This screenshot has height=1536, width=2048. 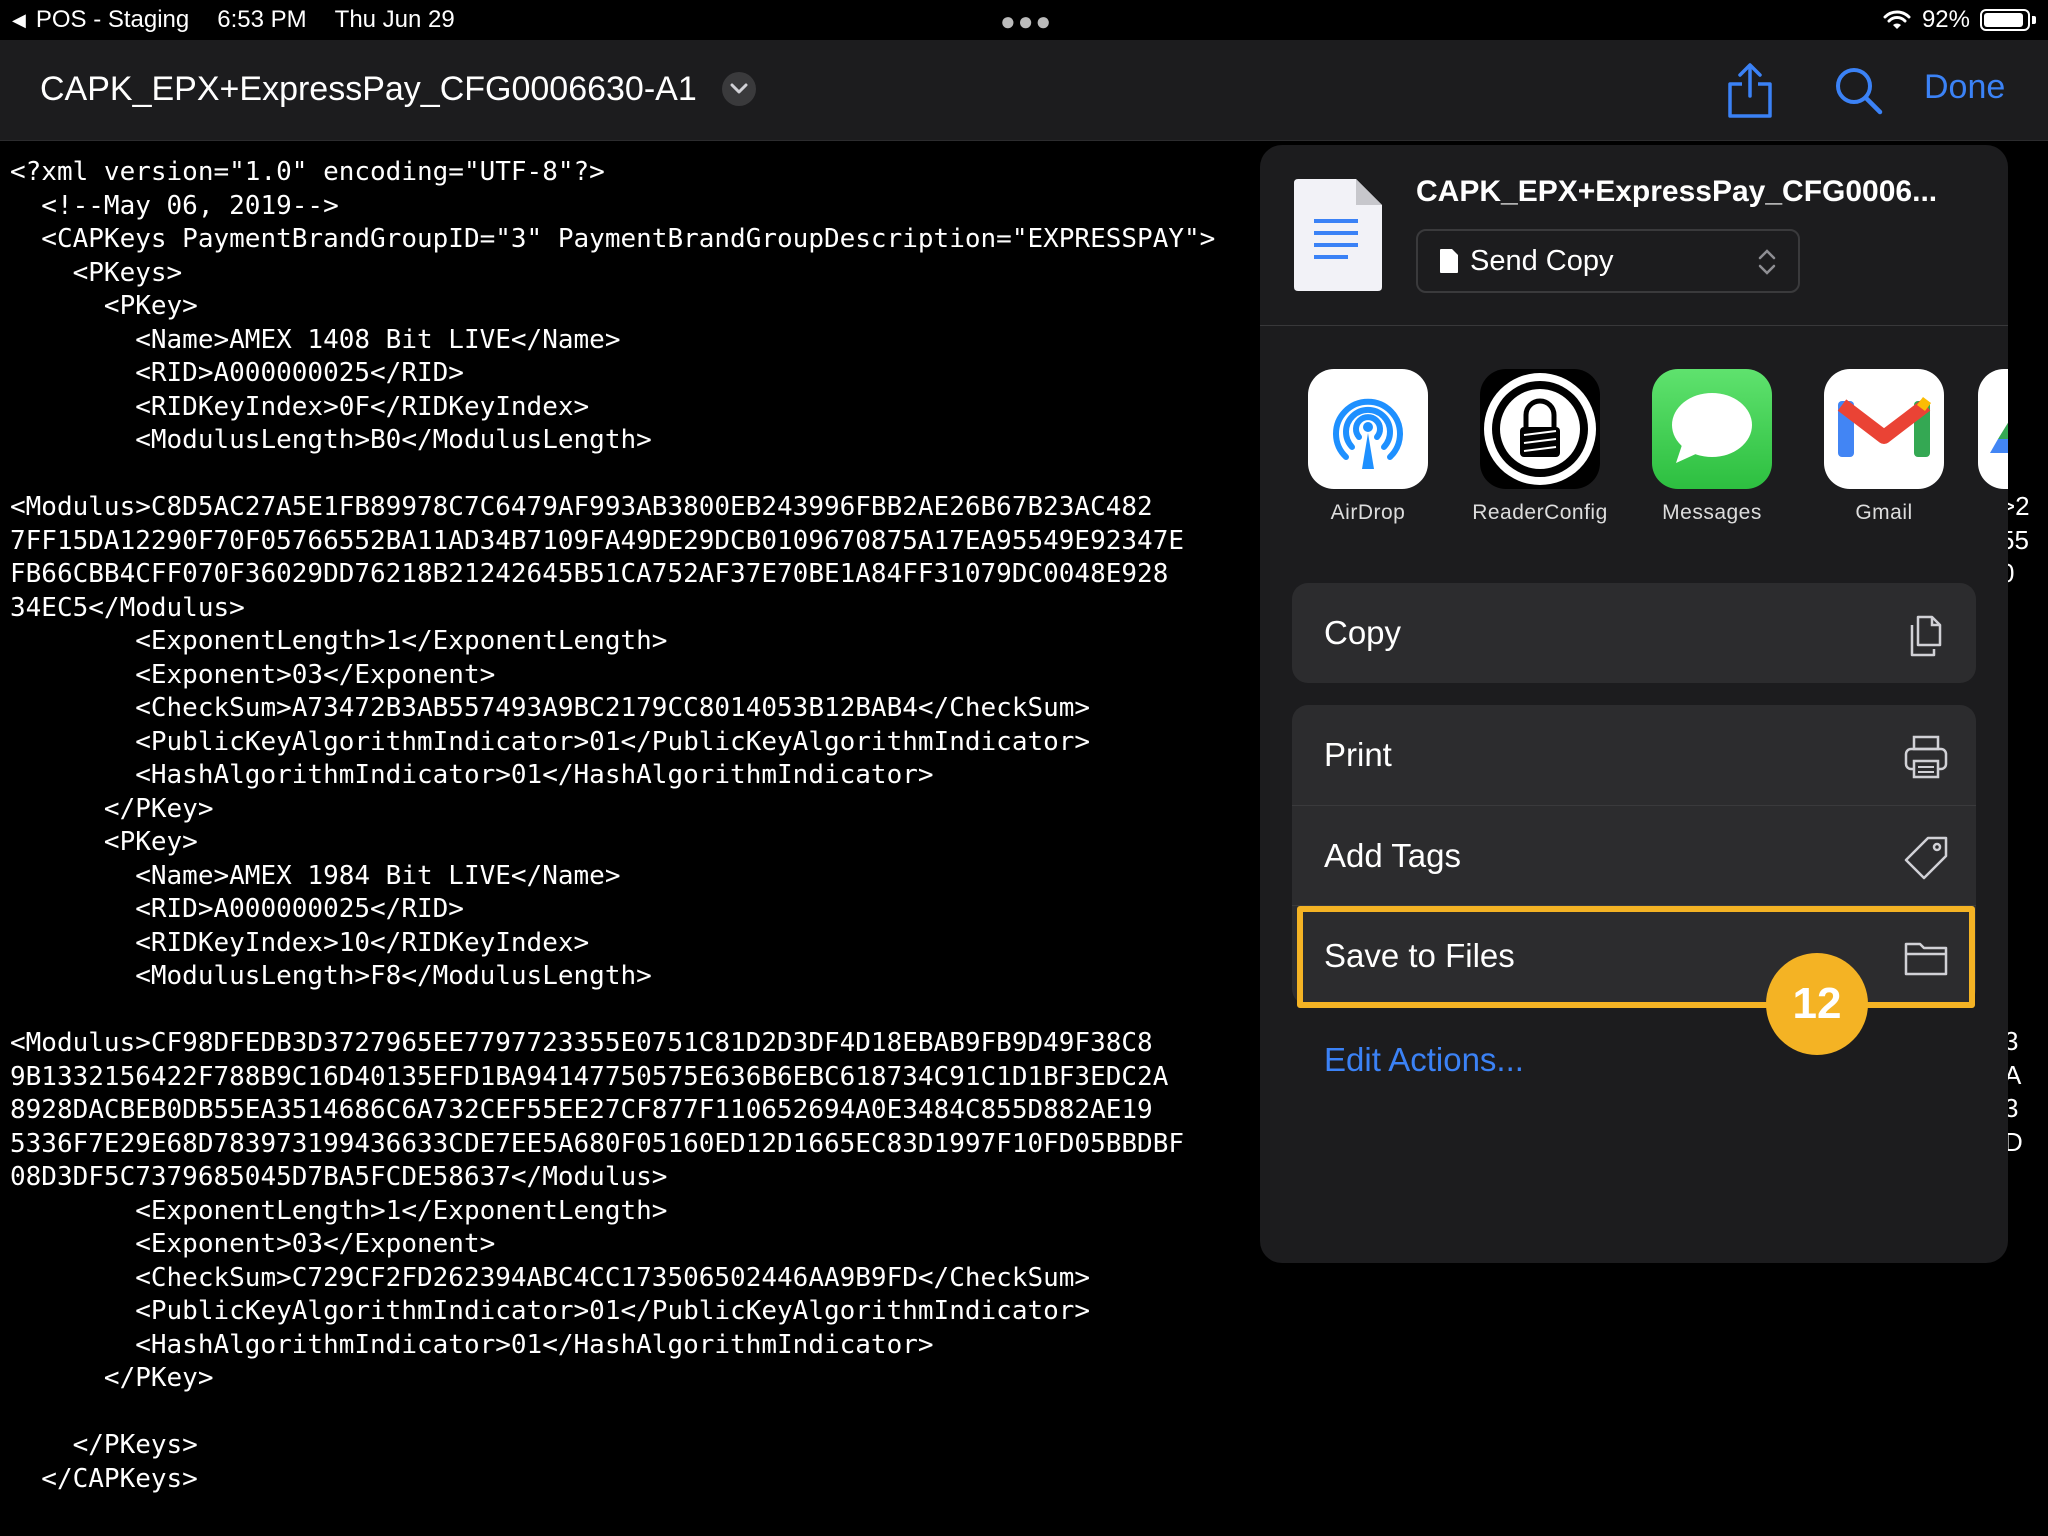 I want to click on send-copy-selector: Send Copy, so click(x=1608, y=261).